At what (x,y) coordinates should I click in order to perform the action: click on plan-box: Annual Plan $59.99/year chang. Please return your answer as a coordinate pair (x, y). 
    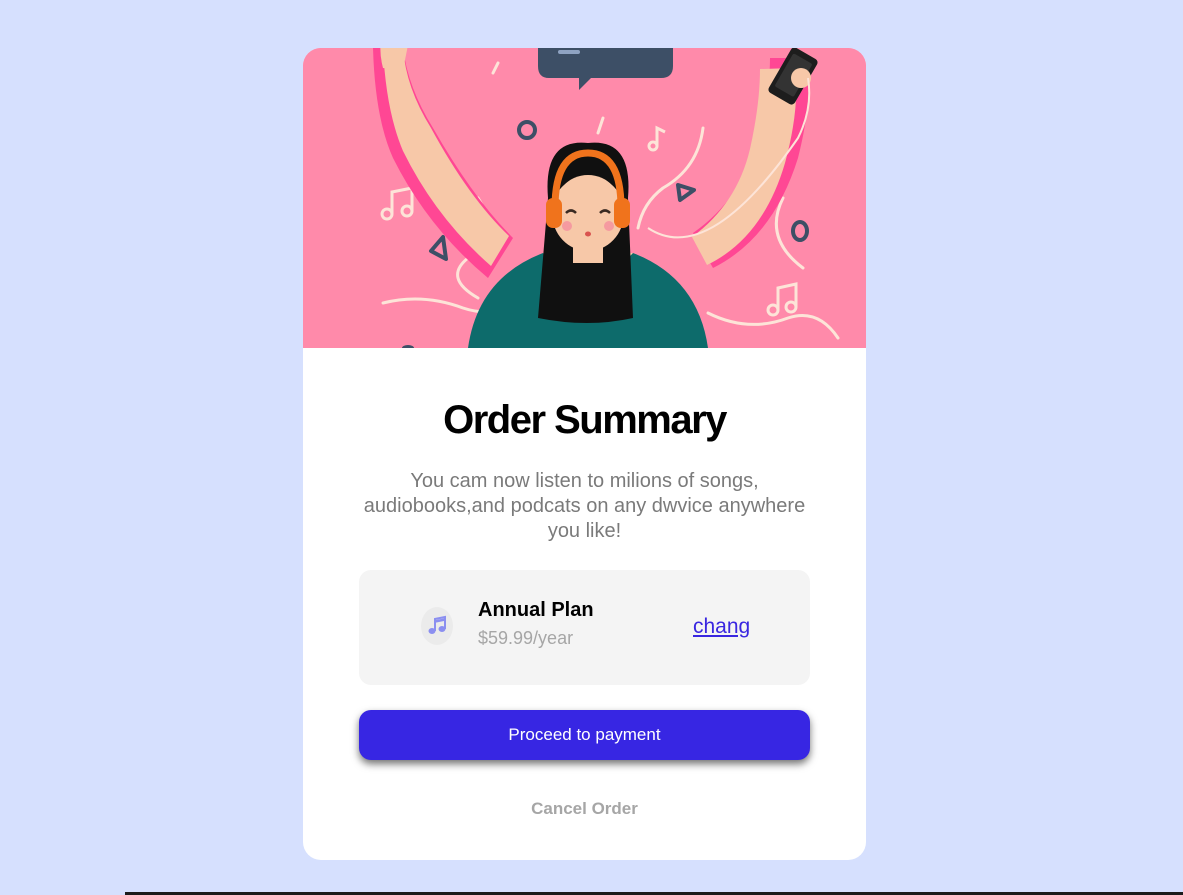
    Looking at the image, I should click on (584, 627).